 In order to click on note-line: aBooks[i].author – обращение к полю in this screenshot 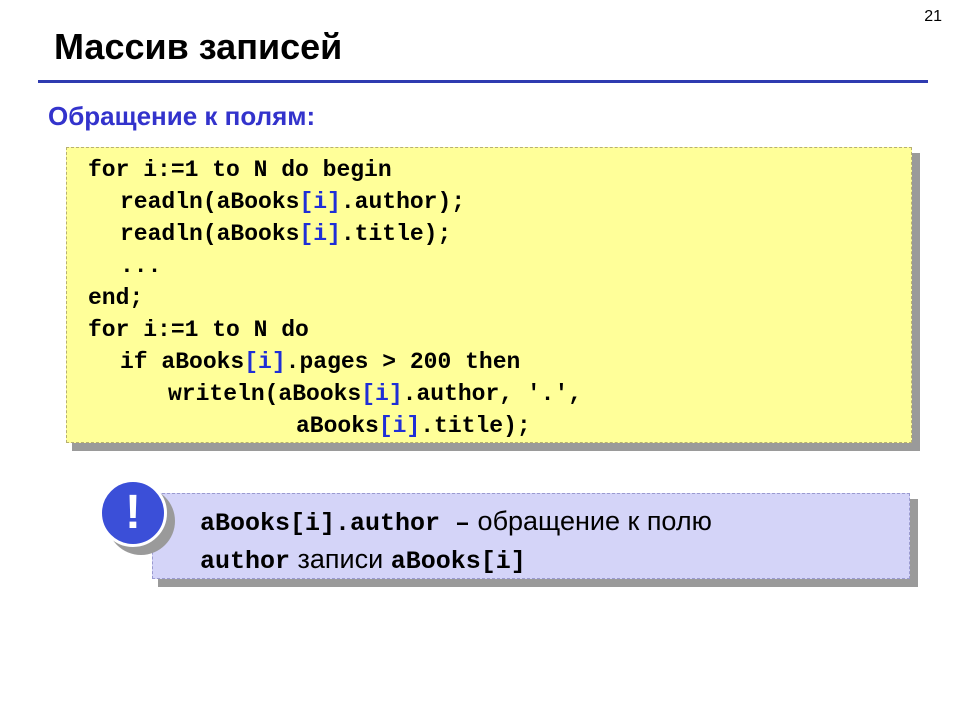, I will do `click(456, 522)`.